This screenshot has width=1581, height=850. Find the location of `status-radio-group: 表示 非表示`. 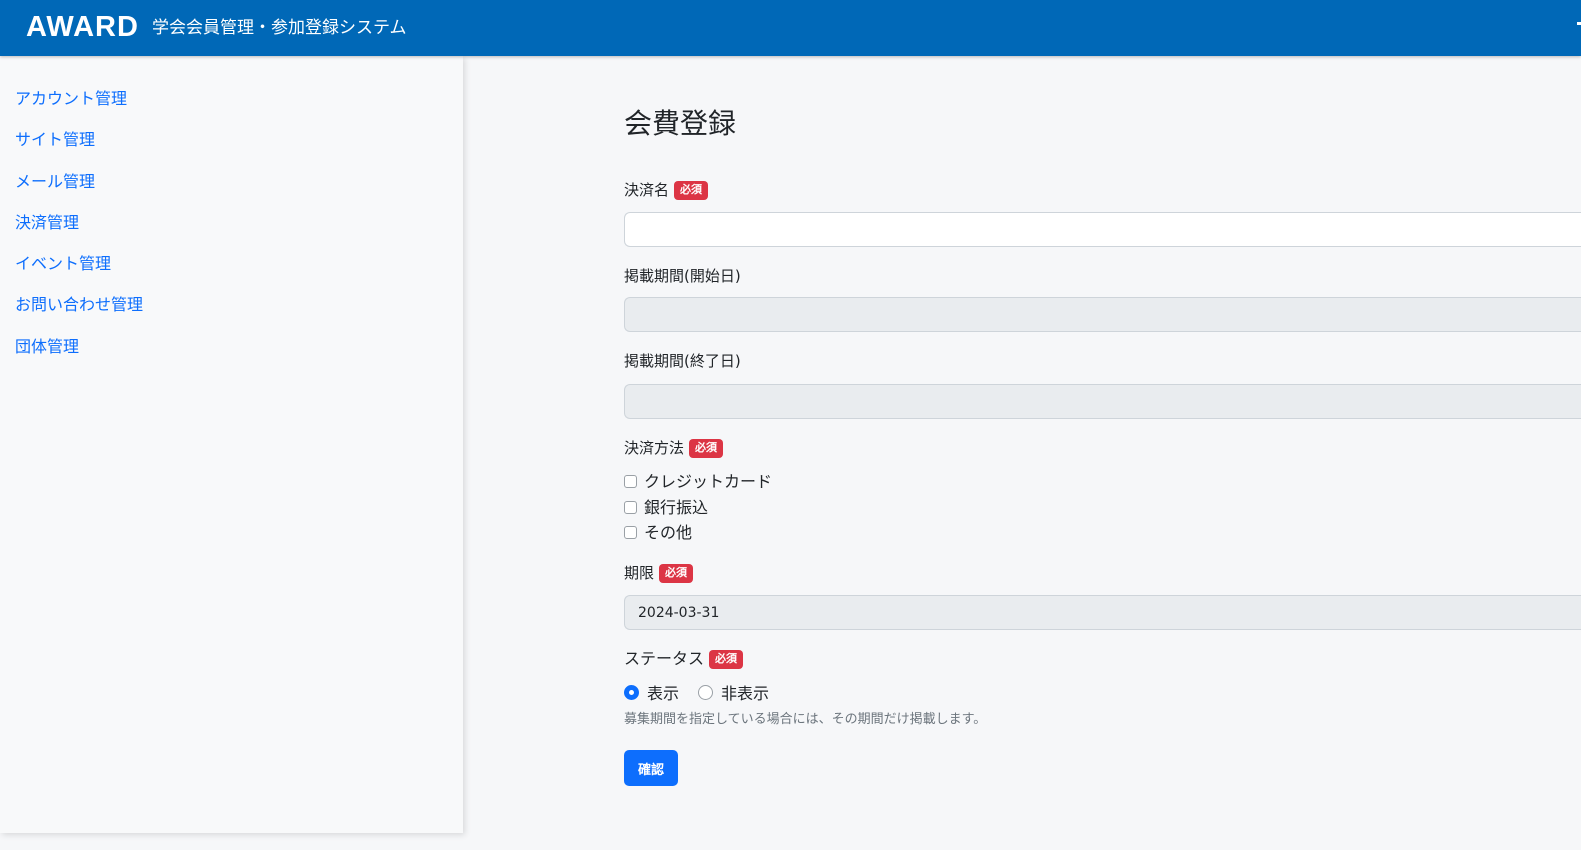

status-radio-group: 表示 非表示 is located at coordinates (706, 692).